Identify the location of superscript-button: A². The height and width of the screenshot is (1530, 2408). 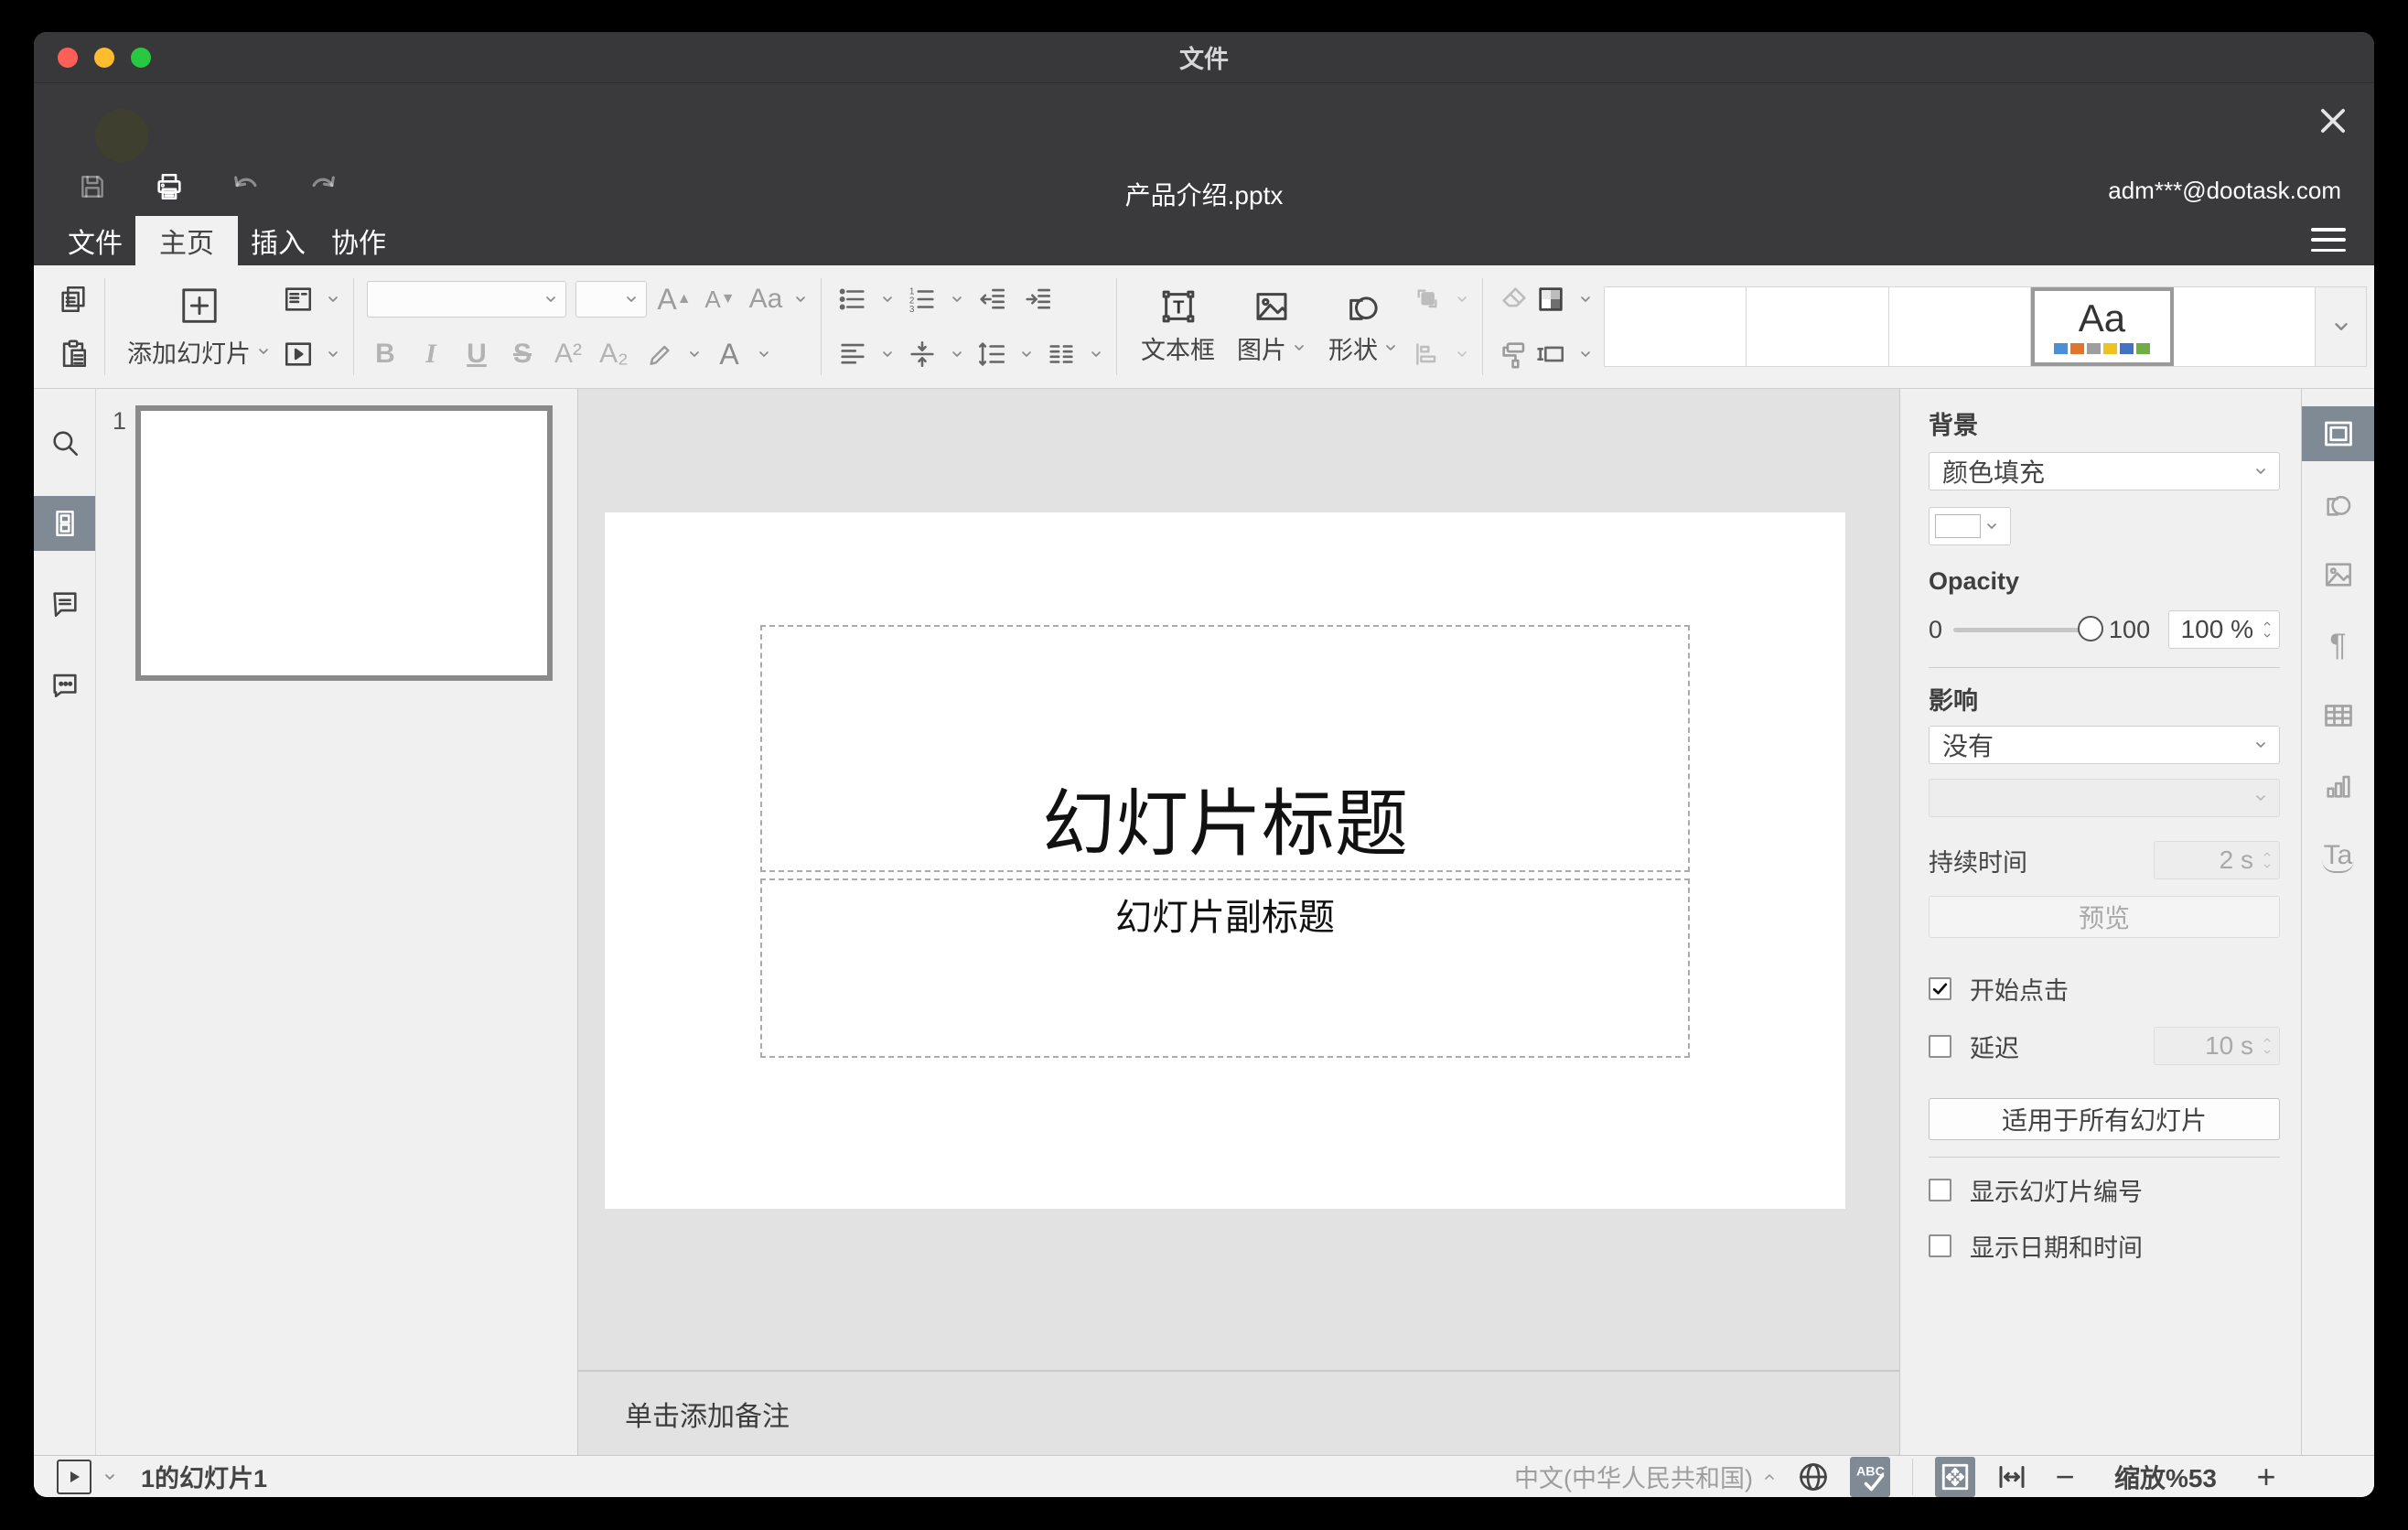
(568, 354).